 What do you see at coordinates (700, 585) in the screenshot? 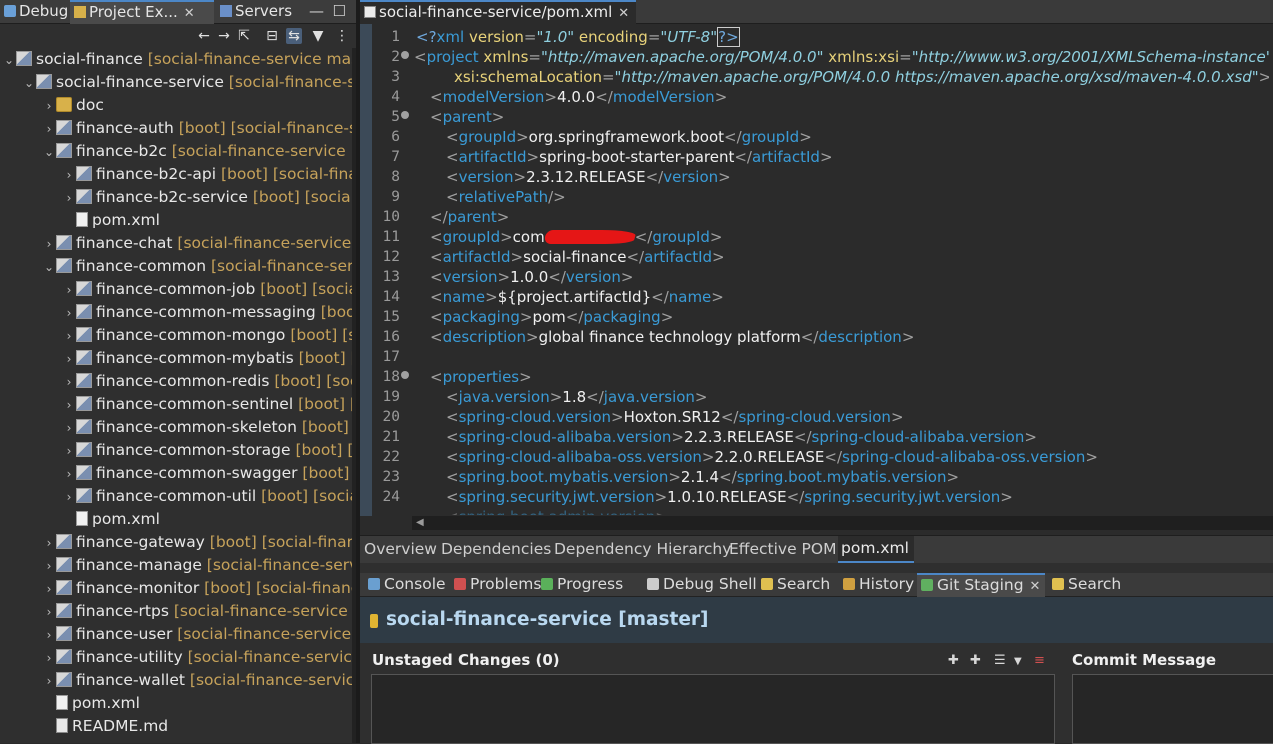
I see `view-tab-debug-shell: Debug Shell` at bounding box center [700, 585].